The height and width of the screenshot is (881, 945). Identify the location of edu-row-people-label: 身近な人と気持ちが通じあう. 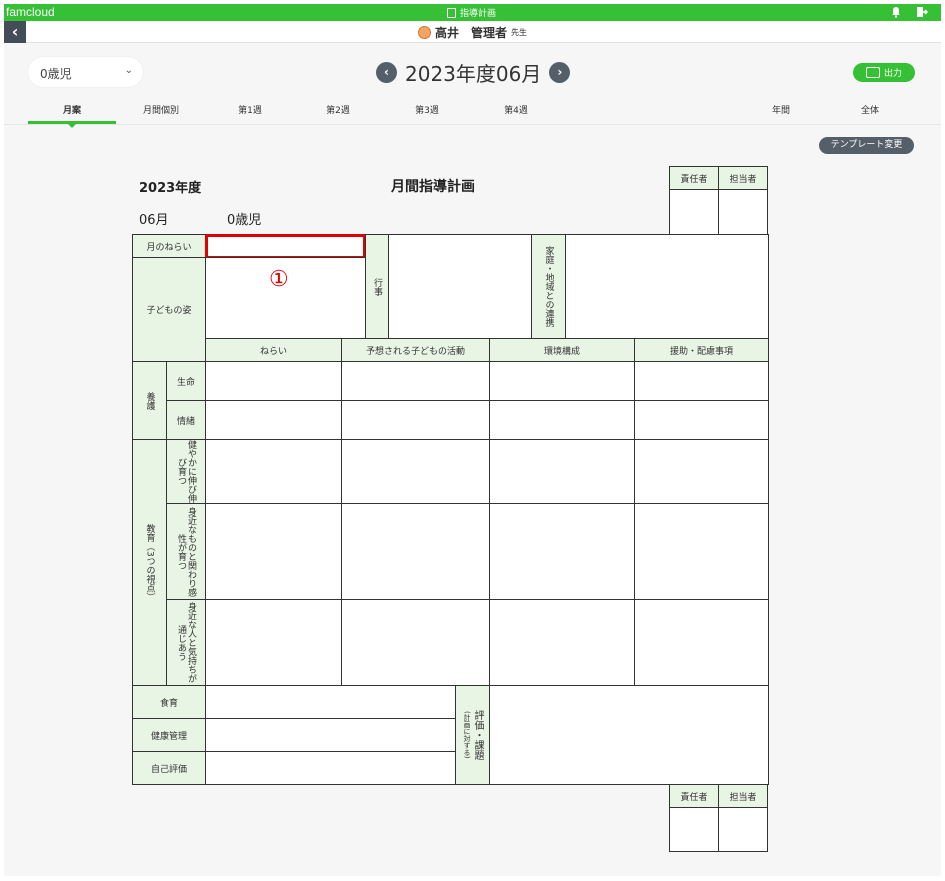
(186, 642).